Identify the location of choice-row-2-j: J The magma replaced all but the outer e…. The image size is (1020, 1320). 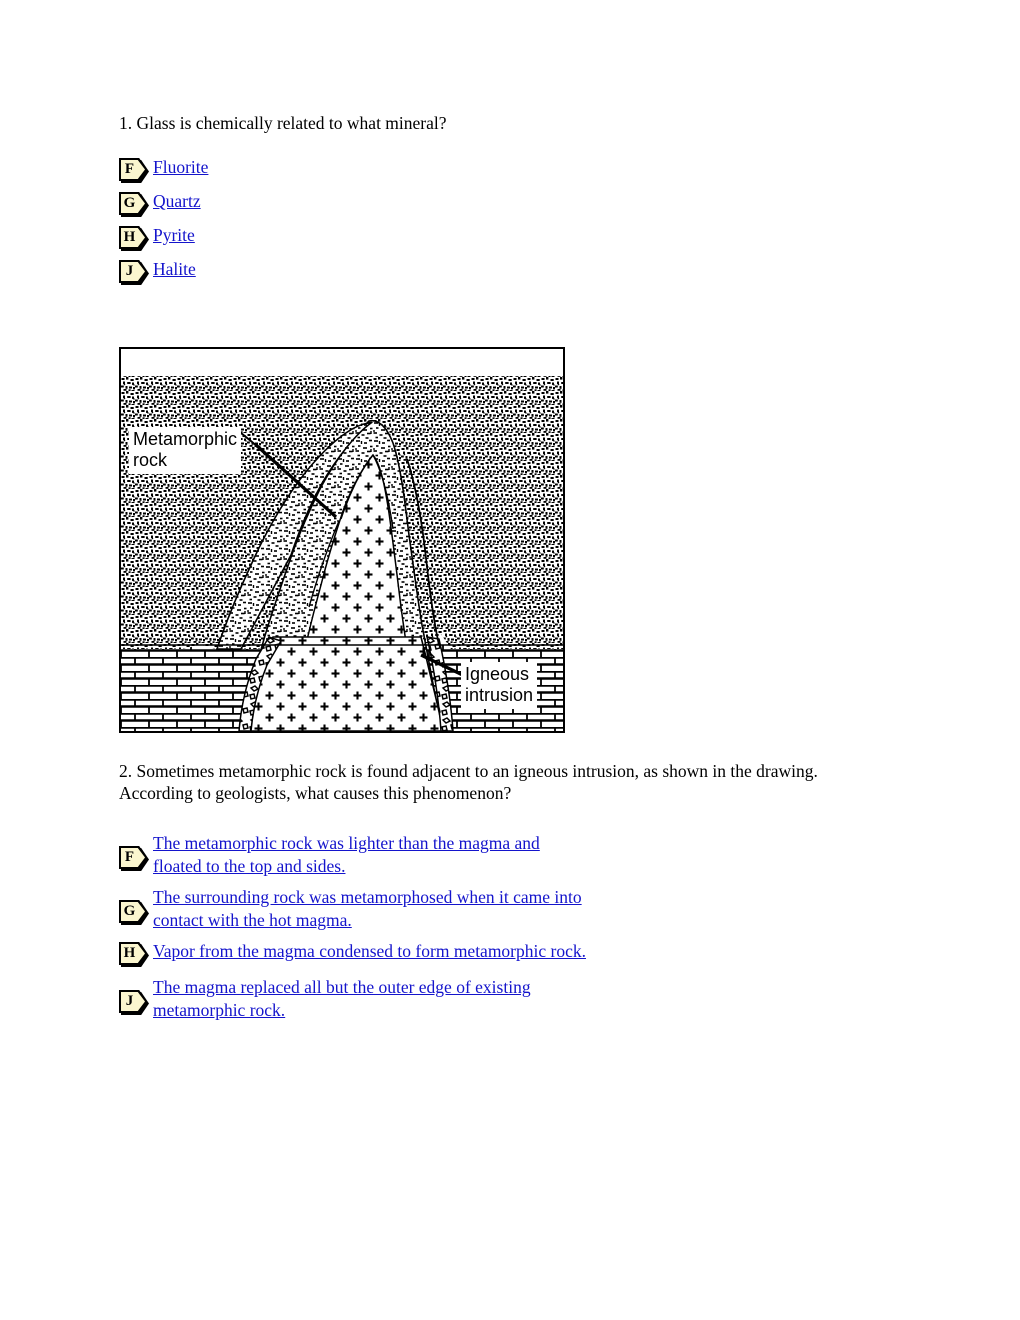
(489, 999).